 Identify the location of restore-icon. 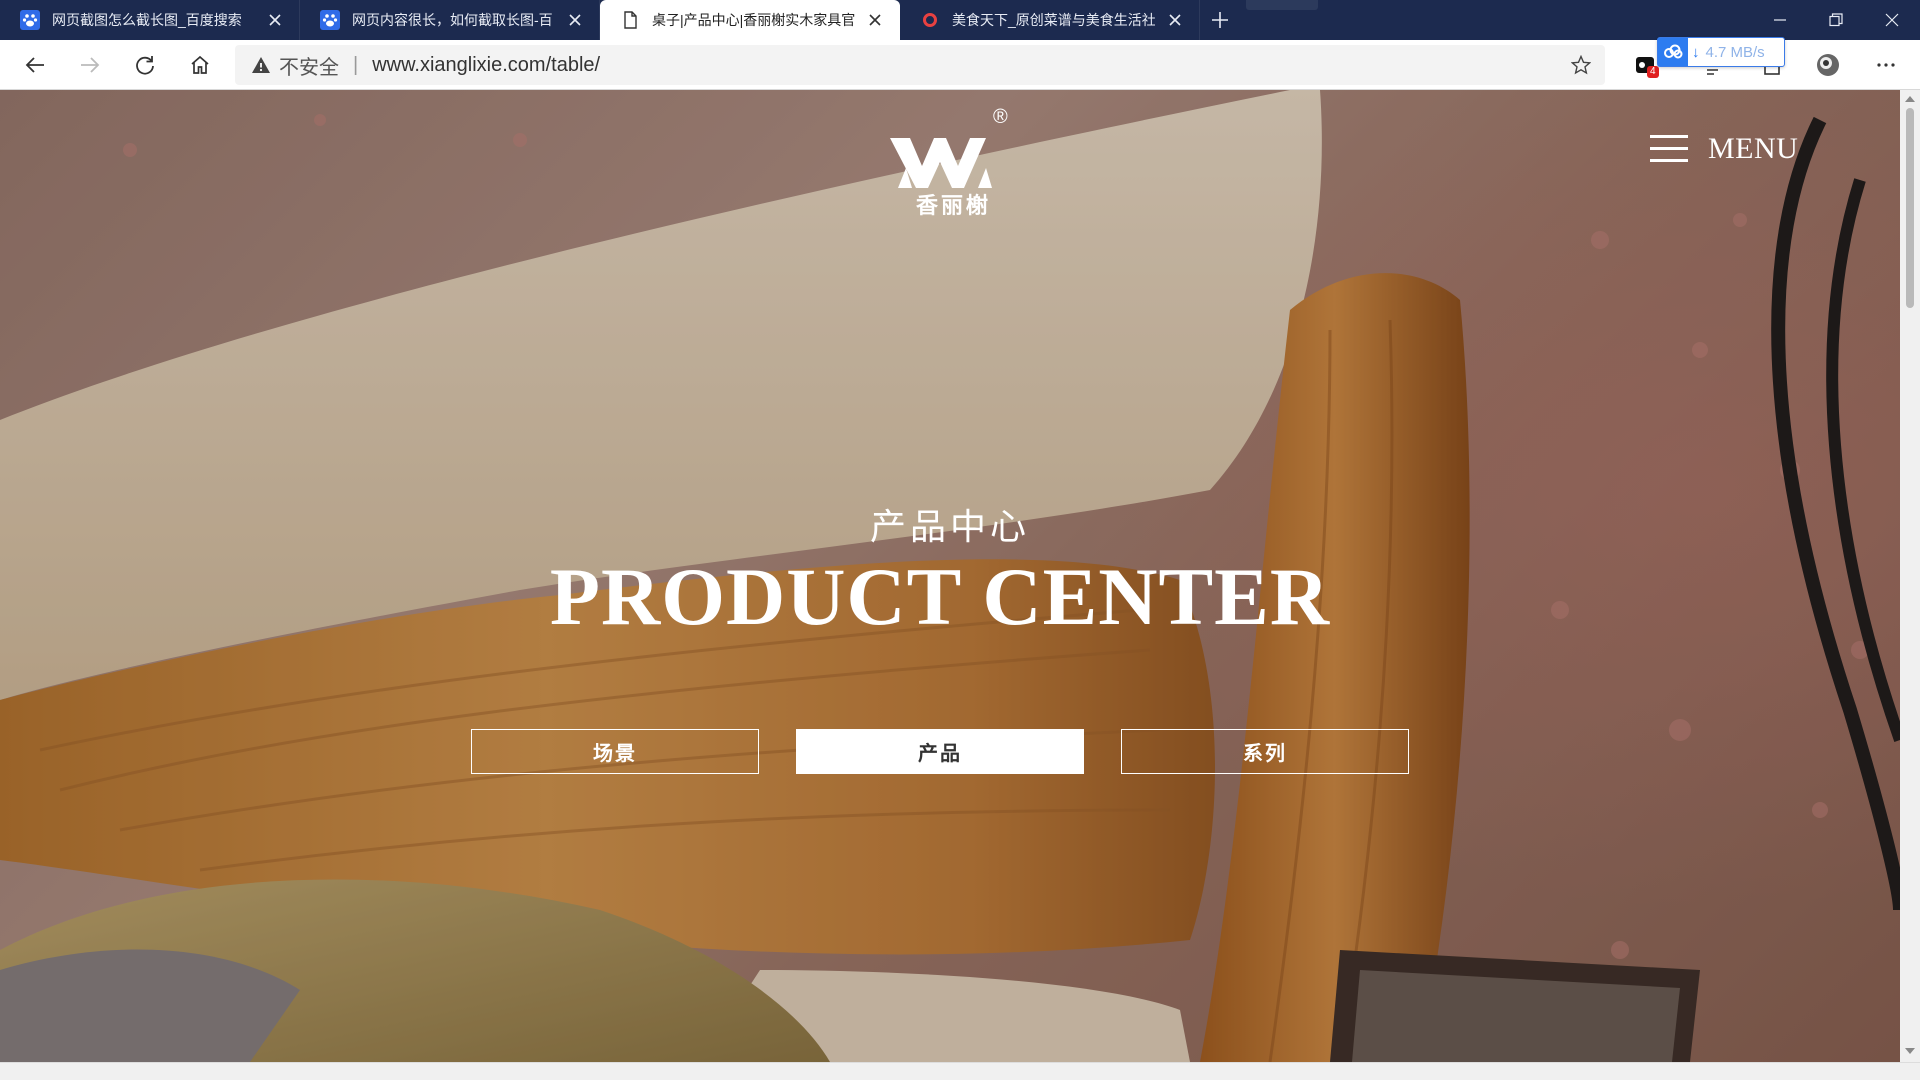
(1836, 20).